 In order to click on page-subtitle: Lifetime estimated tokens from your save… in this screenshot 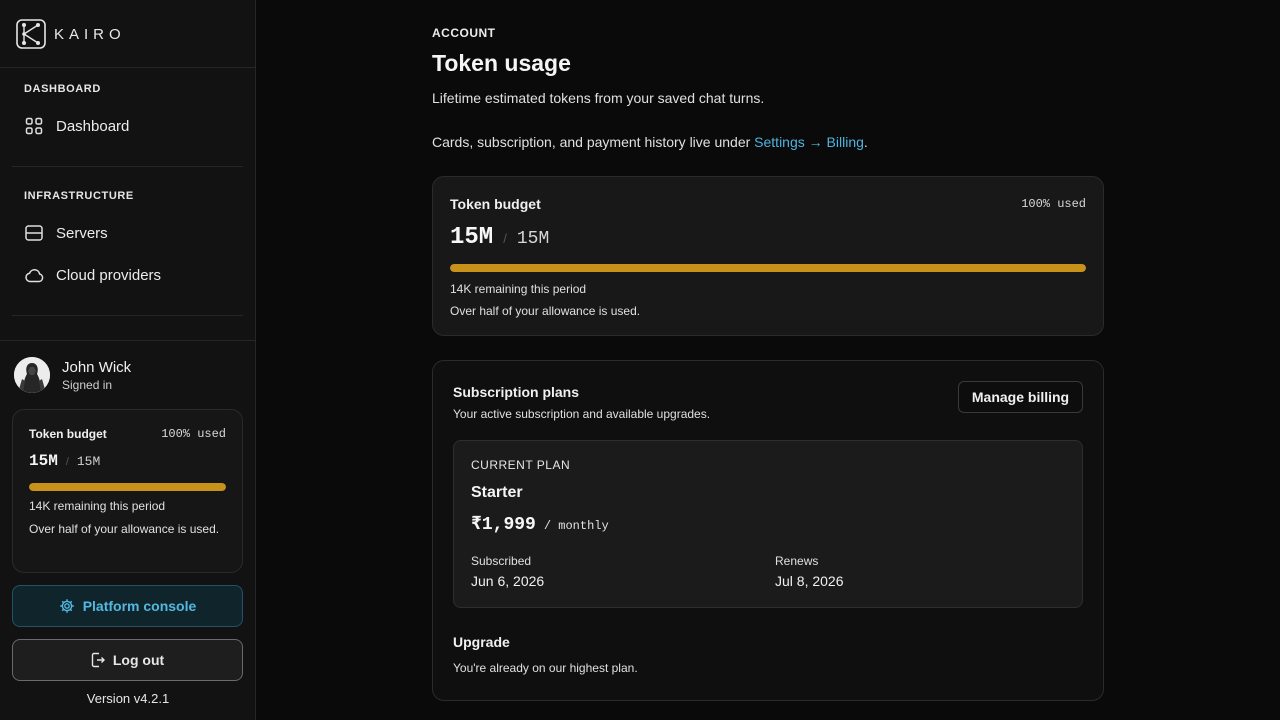, I will do `click(598, 98)`.